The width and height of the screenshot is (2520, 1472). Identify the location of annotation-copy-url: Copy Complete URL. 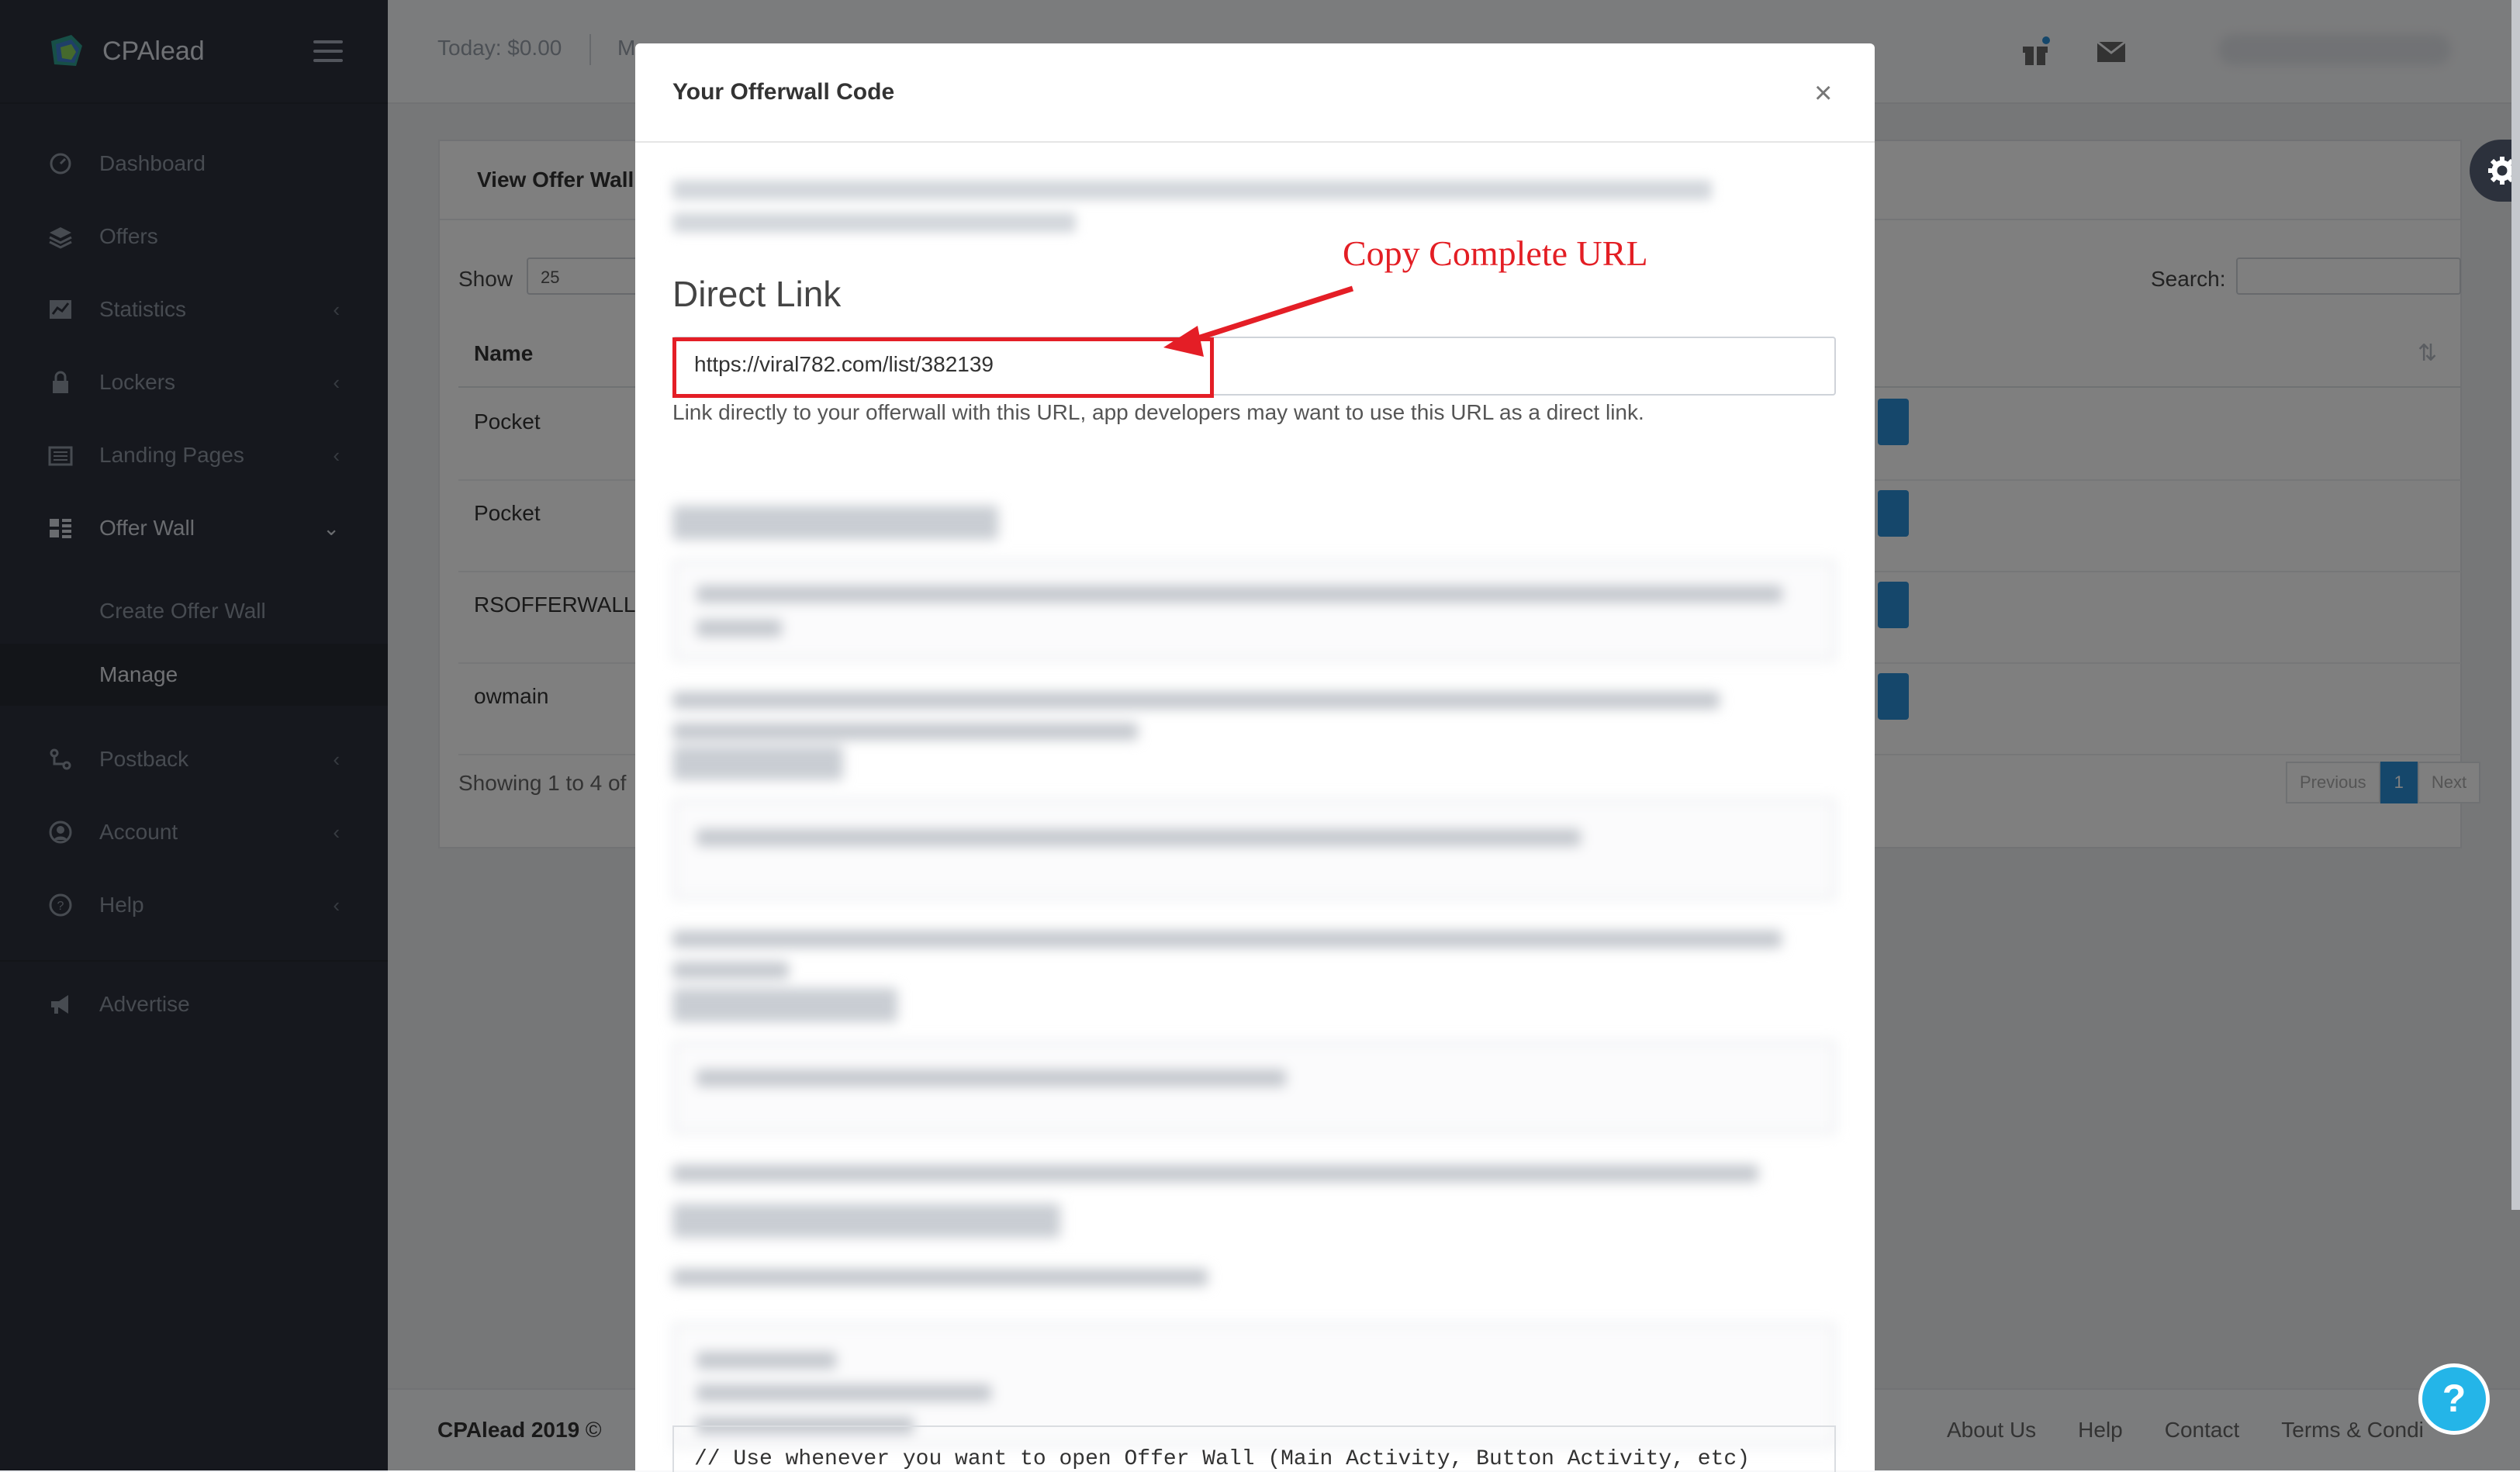
(1496, 253).